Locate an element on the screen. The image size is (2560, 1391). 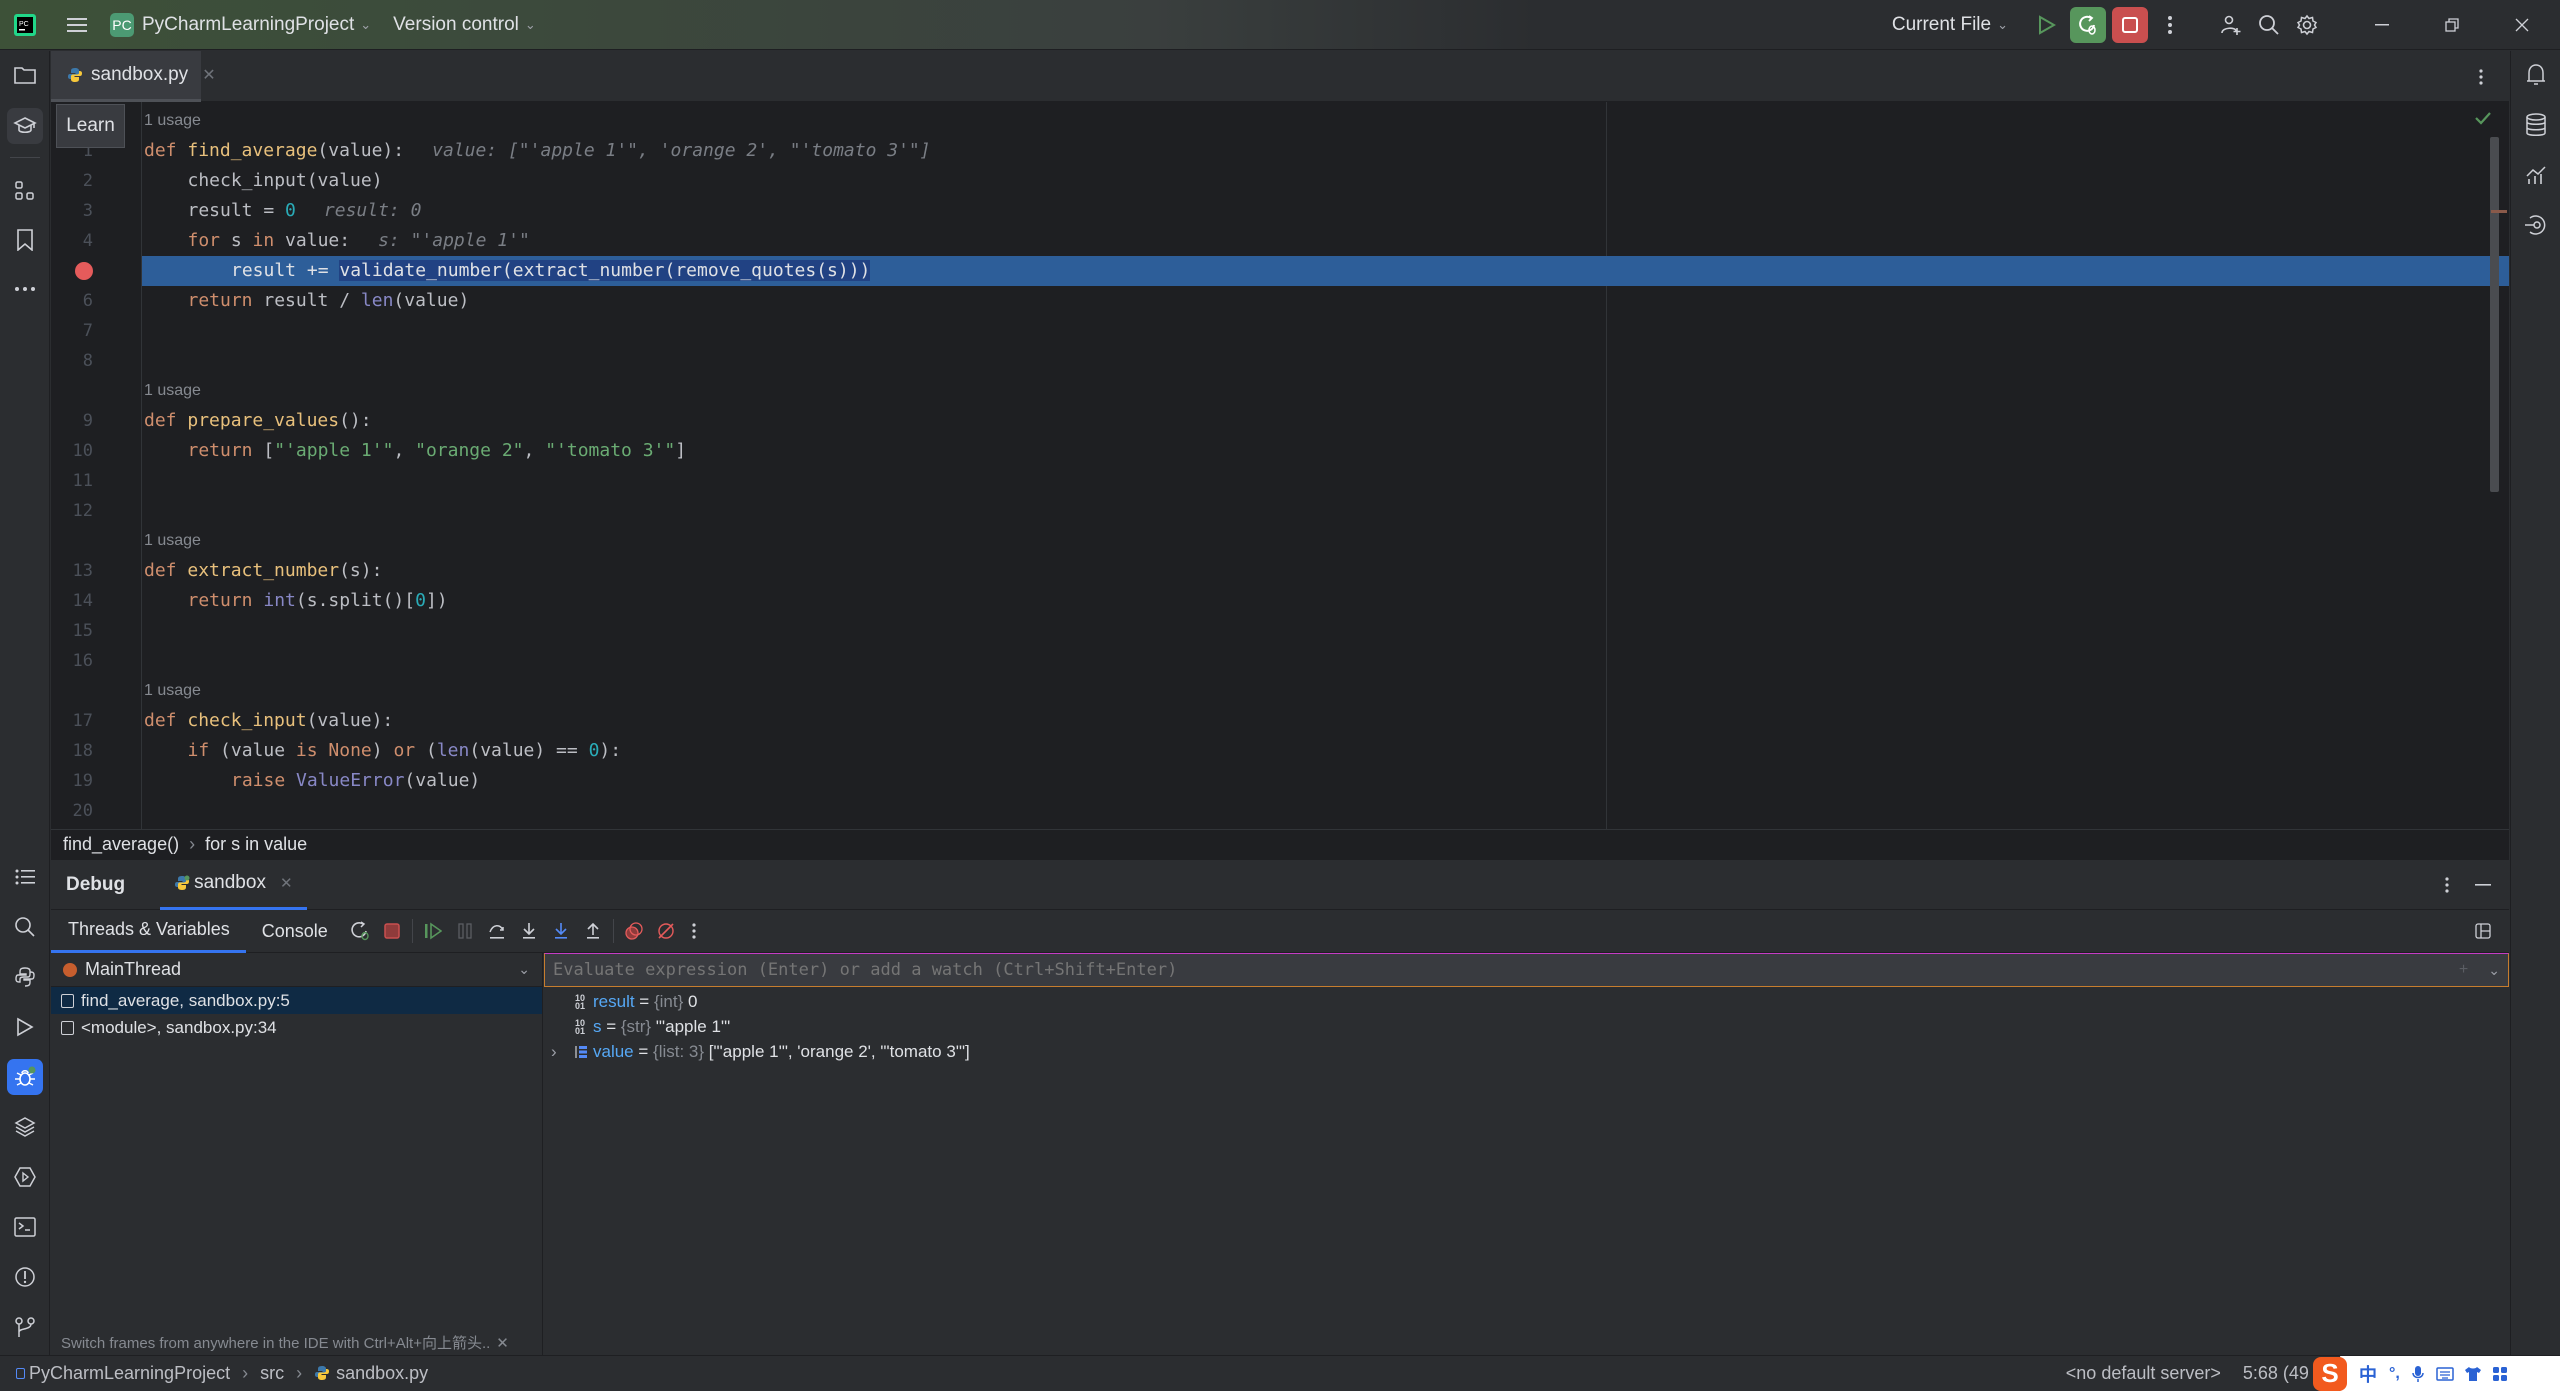
rerun-icon is located at coordinates (360, 931).